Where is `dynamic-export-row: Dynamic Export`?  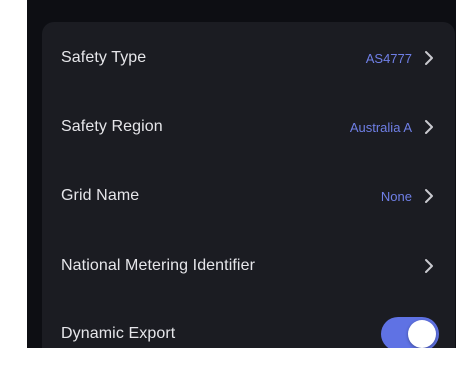 dynamic-export-row: Dynamic Export is located at coordinates (248, 324).